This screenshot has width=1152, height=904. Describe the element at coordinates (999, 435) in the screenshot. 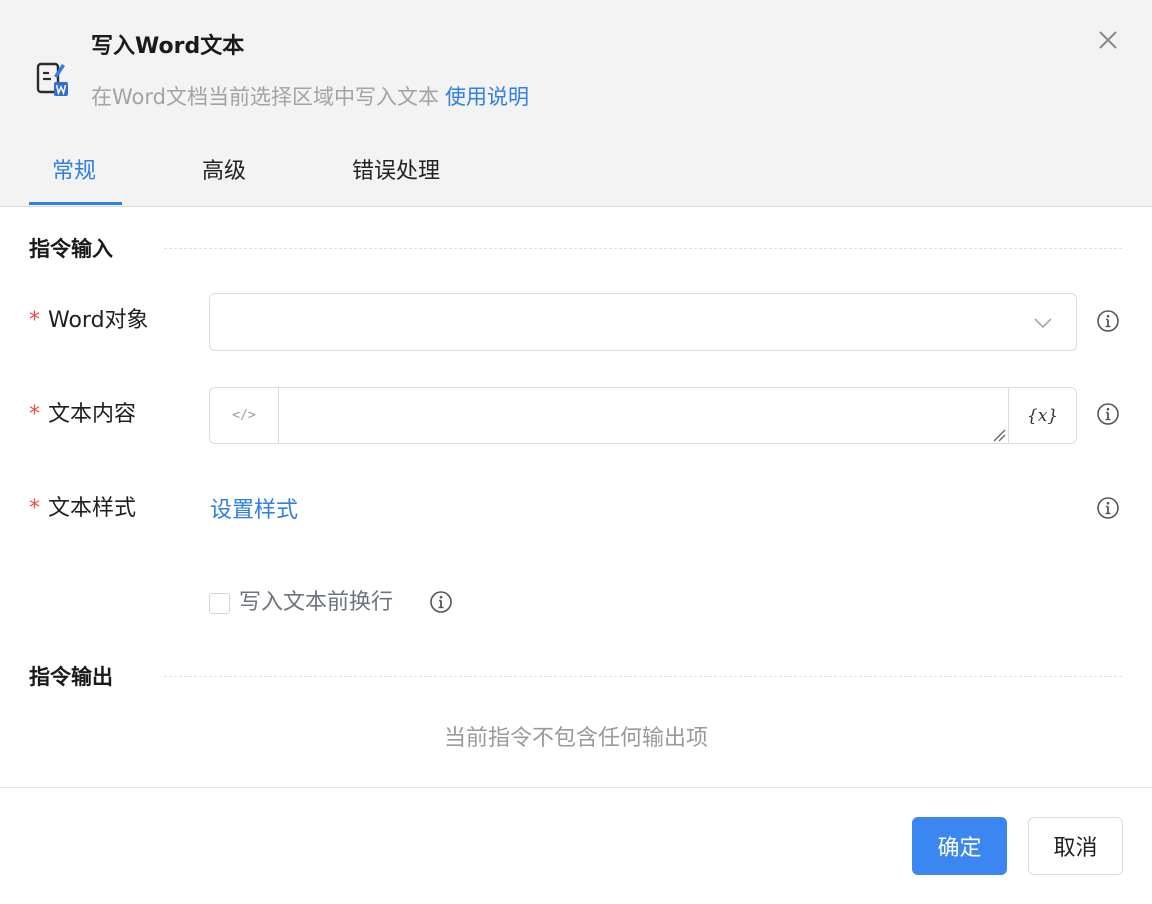

I see `resize-handle-icon` at that location.